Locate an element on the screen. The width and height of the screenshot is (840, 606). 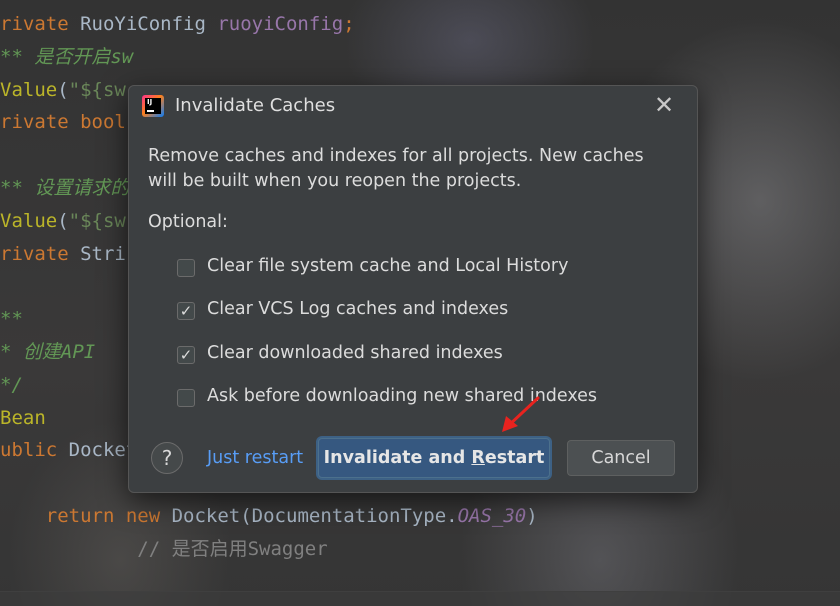
code-token: ** is located at coordinates (11, 319).